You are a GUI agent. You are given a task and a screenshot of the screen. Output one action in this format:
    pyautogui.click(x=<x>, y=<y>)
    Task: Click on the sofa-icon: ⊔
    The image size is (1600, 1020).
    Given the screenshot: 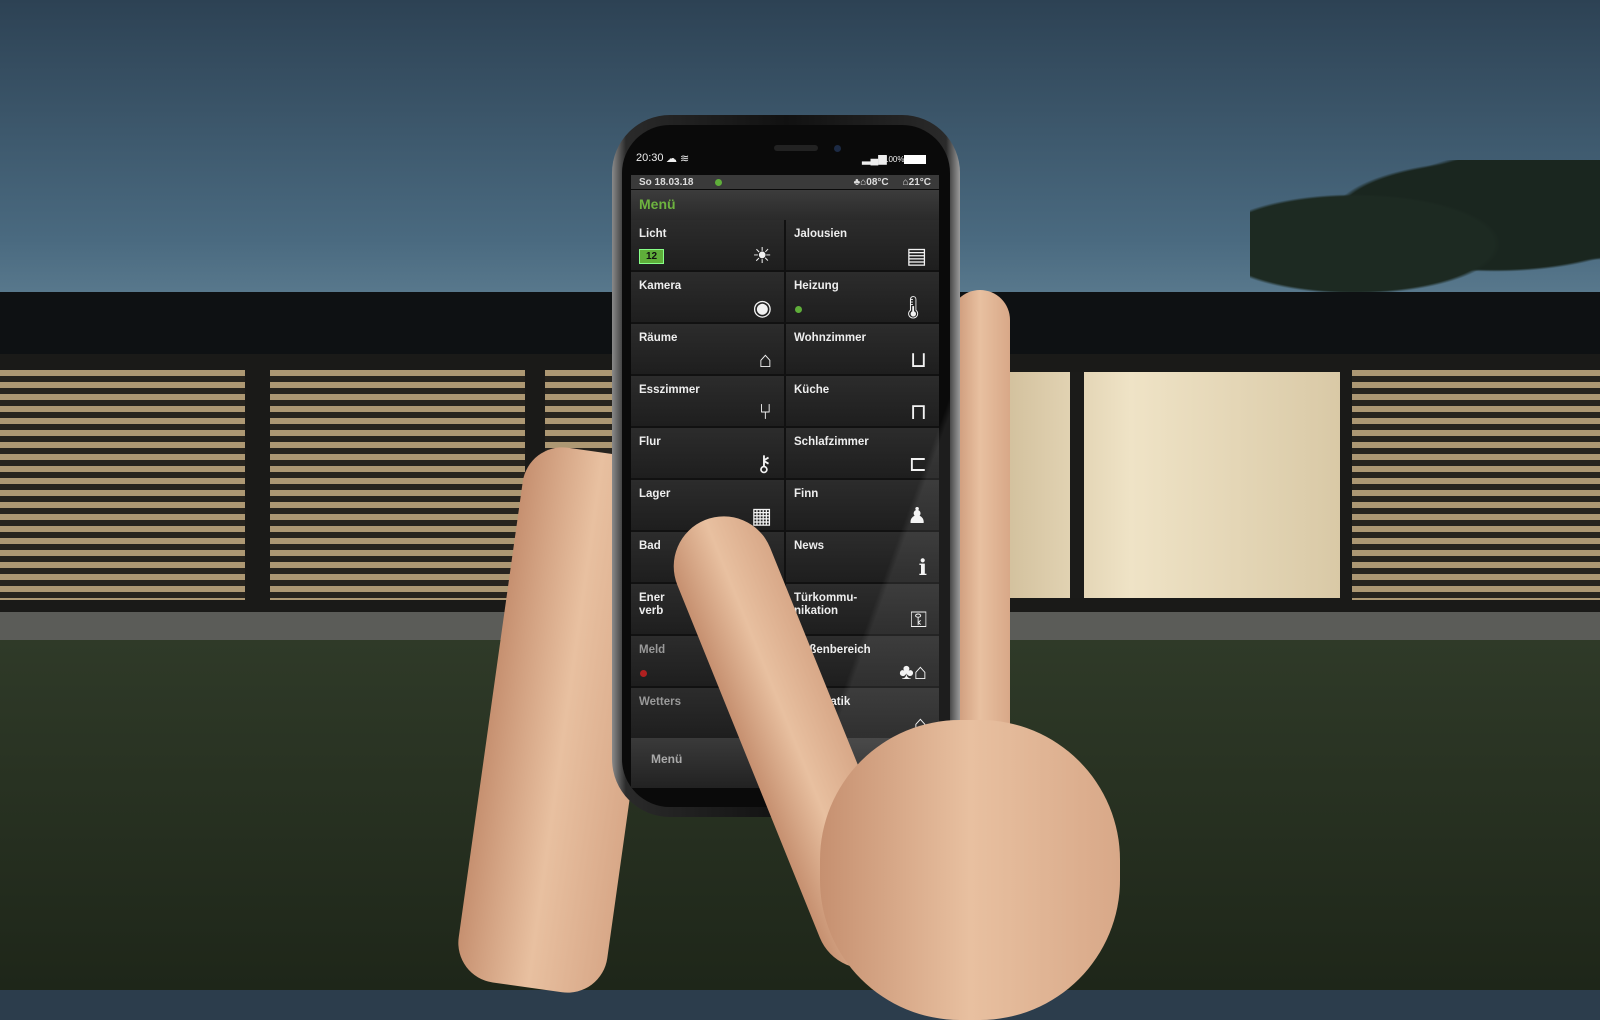 What is the action you would take?
    pyautogui.click(x=918, y=359)
    